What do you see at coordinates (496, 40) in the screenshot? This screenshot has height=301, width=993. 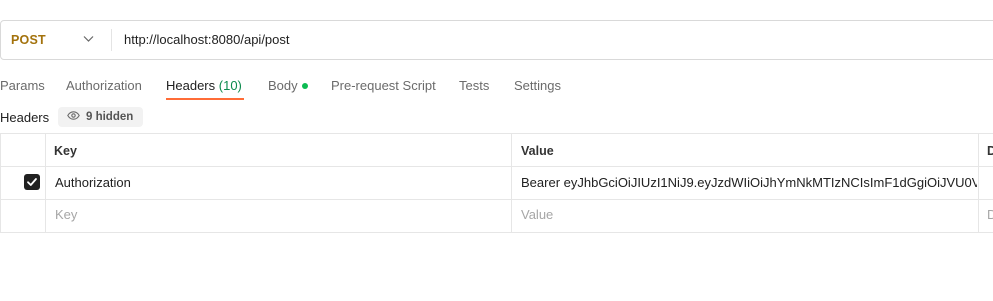 I see `request-url-bar: POST http://localhost:8080/api/post` at bounding box center [496, 40].